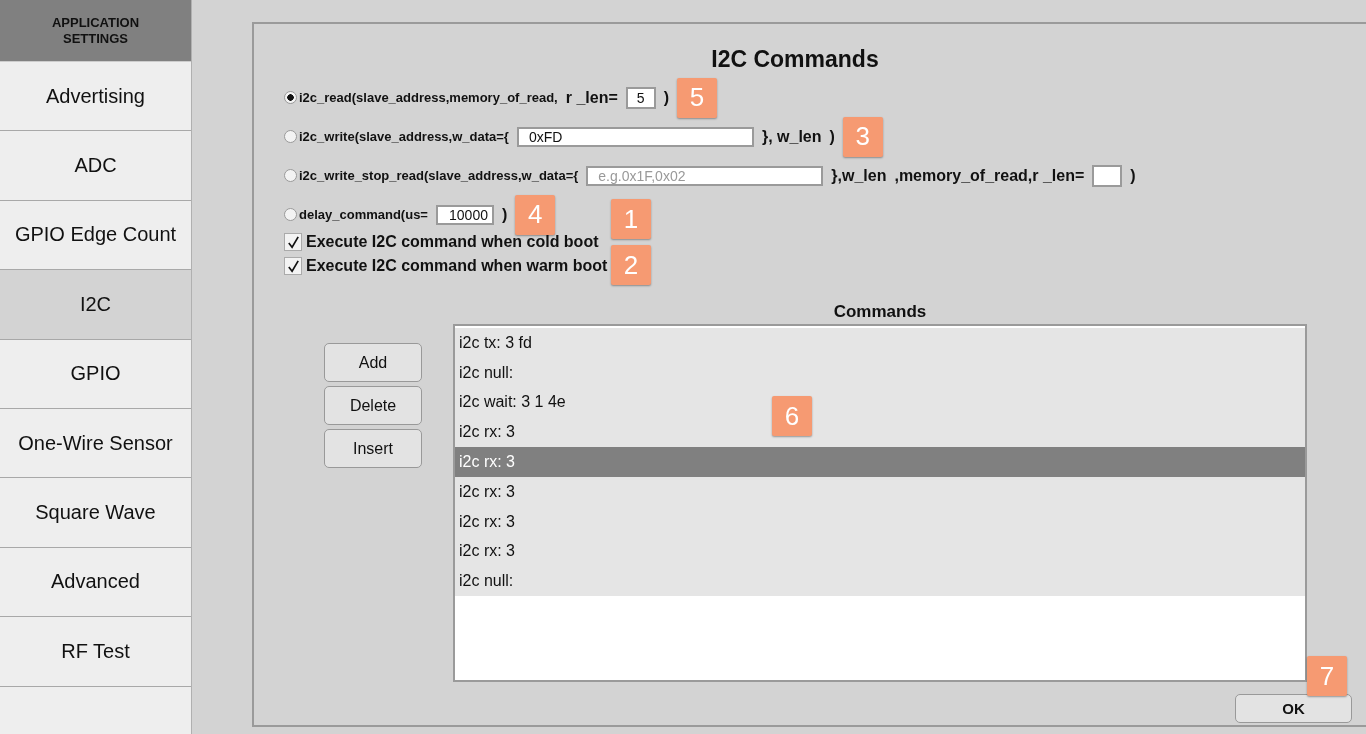 Image resolution: width=1366 pixels, height=734 pixels. What do you see at coordinates (464, 214) in the screenshot?
I see `input-field: 10000` at bounding box center [464, 214].